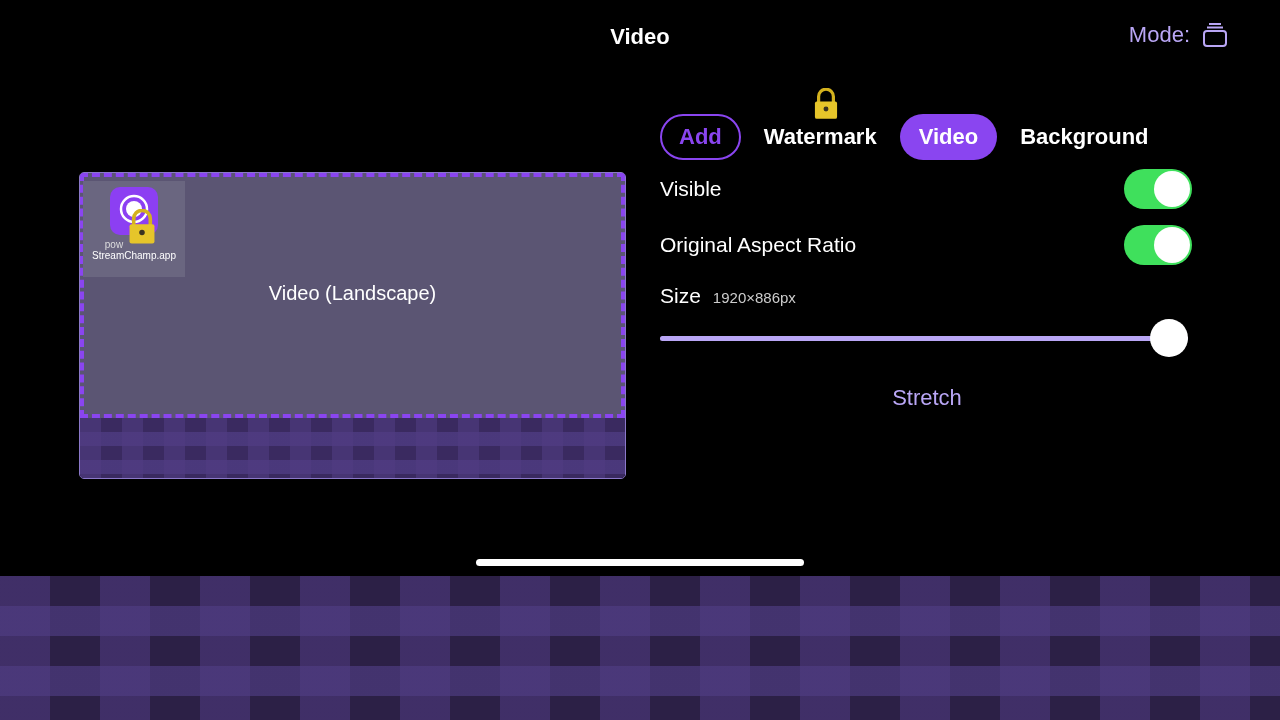 This screenshot has width=1280, height=720. I want to click on mode-label: Mode:, so click(1159, 35).